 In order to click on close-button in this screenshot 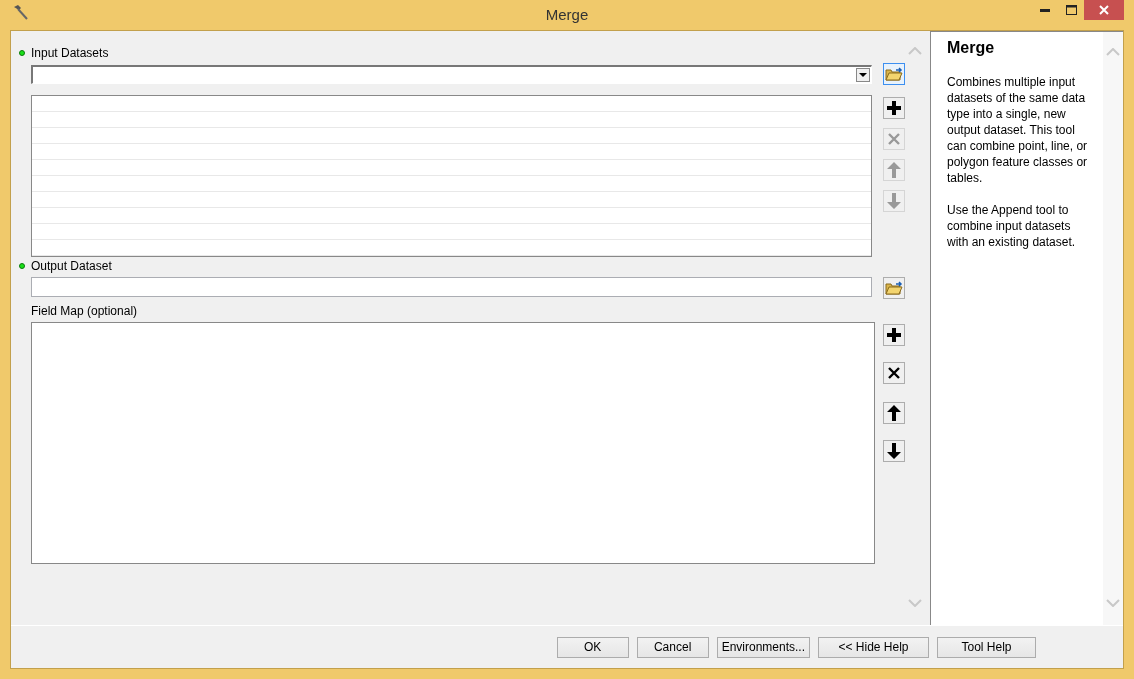, I will do `click(1104, 10)`.